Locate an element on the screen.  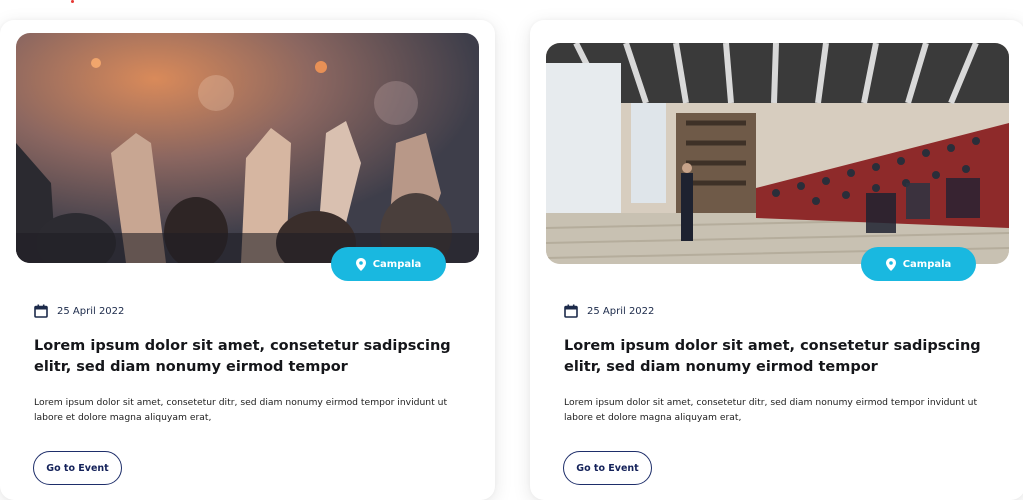
decorative-dot is located at coordinates (72, 1).